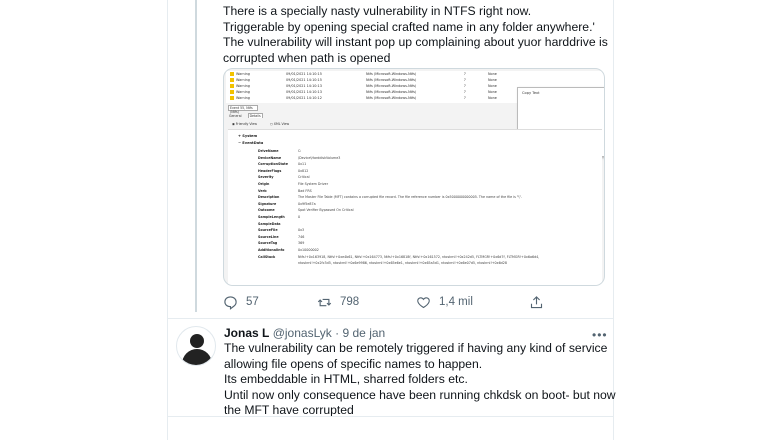  Describe the element at coordinates (266, 177) in the screenshot. I see `event-field-key: Severity` at that location.